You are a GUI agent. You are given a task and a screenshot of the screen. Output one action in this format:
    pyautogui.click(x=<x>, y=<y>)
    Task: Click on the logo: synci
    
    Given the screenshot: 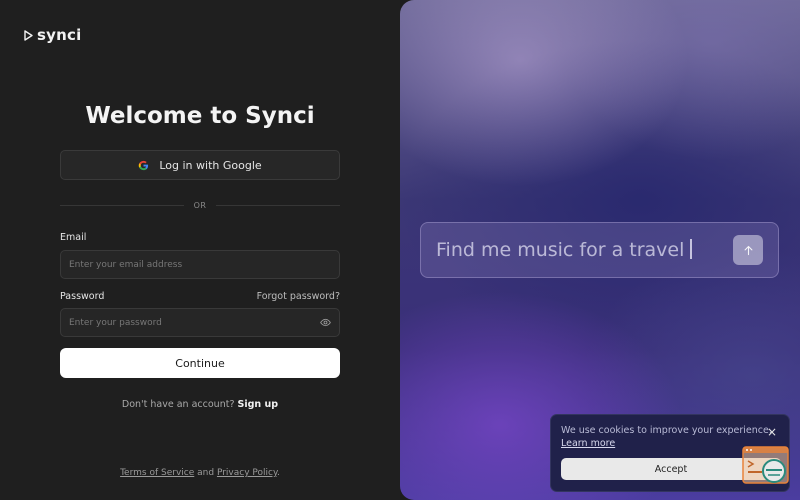 What is the action you would take?
    pyautogui.click(x=52, y=35)
    